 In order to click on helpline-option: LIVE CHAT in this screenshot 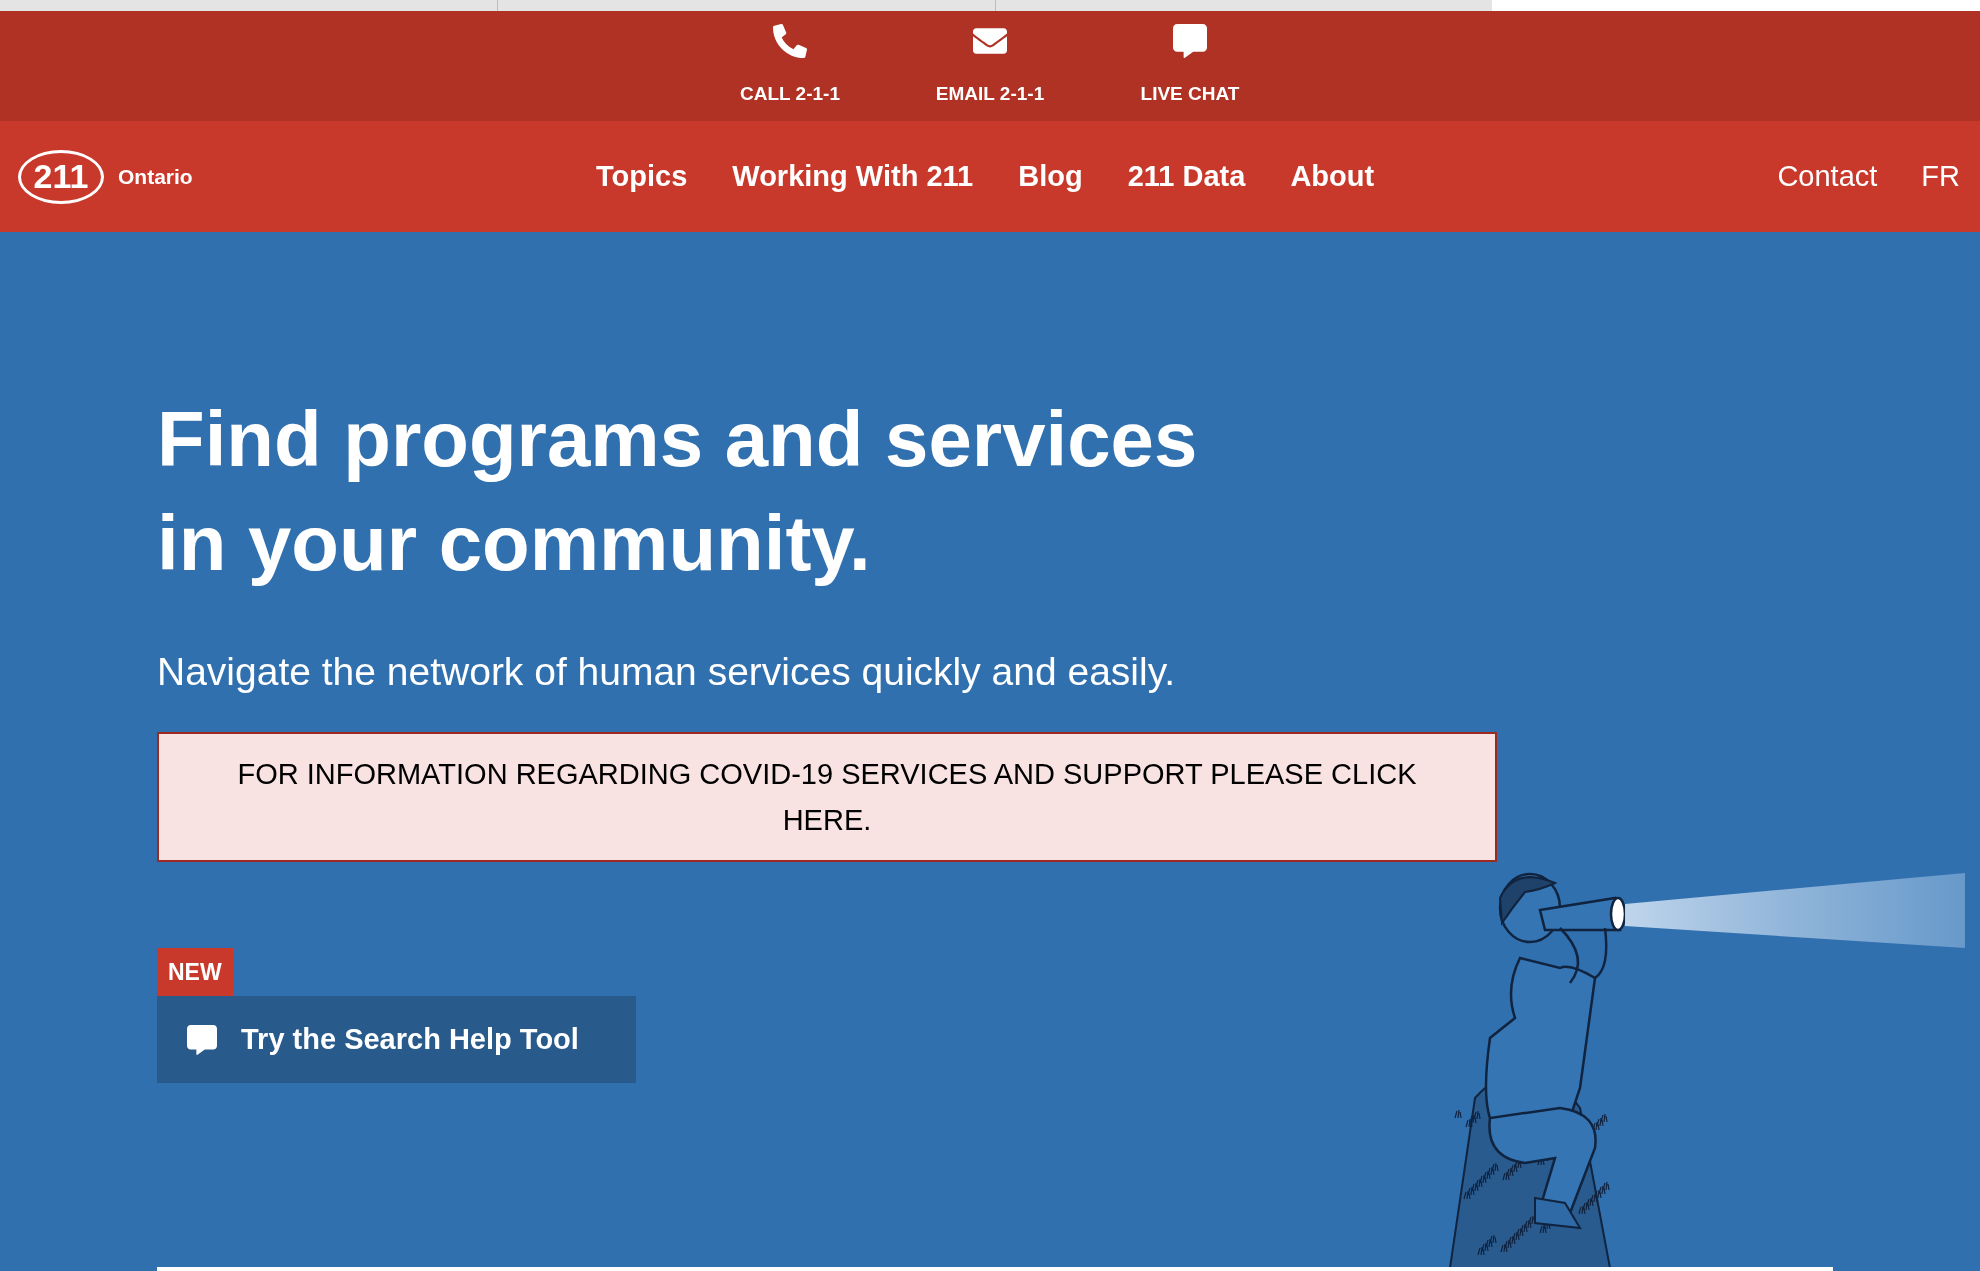, I will do `click(1190, 66)`.